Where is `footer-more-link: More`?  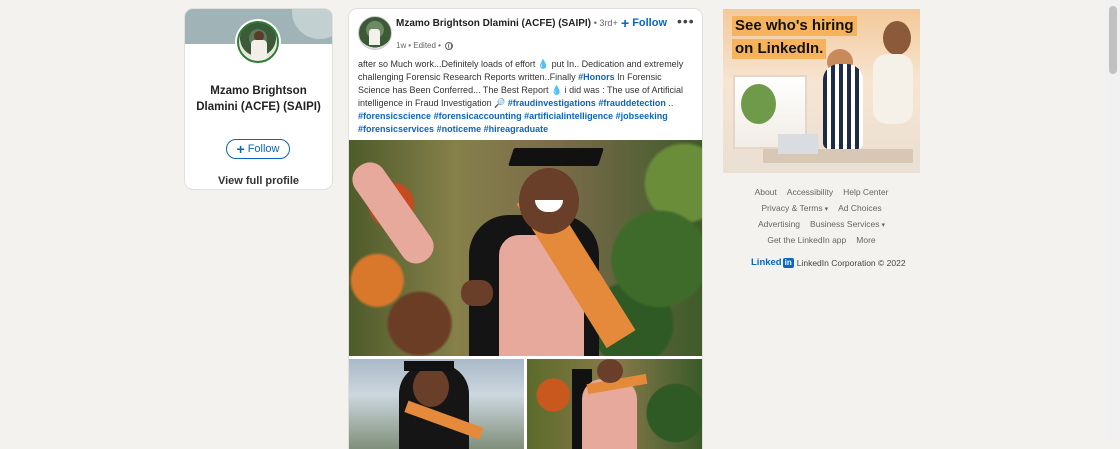
footer-more-link: More is located at coordinates (865, 240).